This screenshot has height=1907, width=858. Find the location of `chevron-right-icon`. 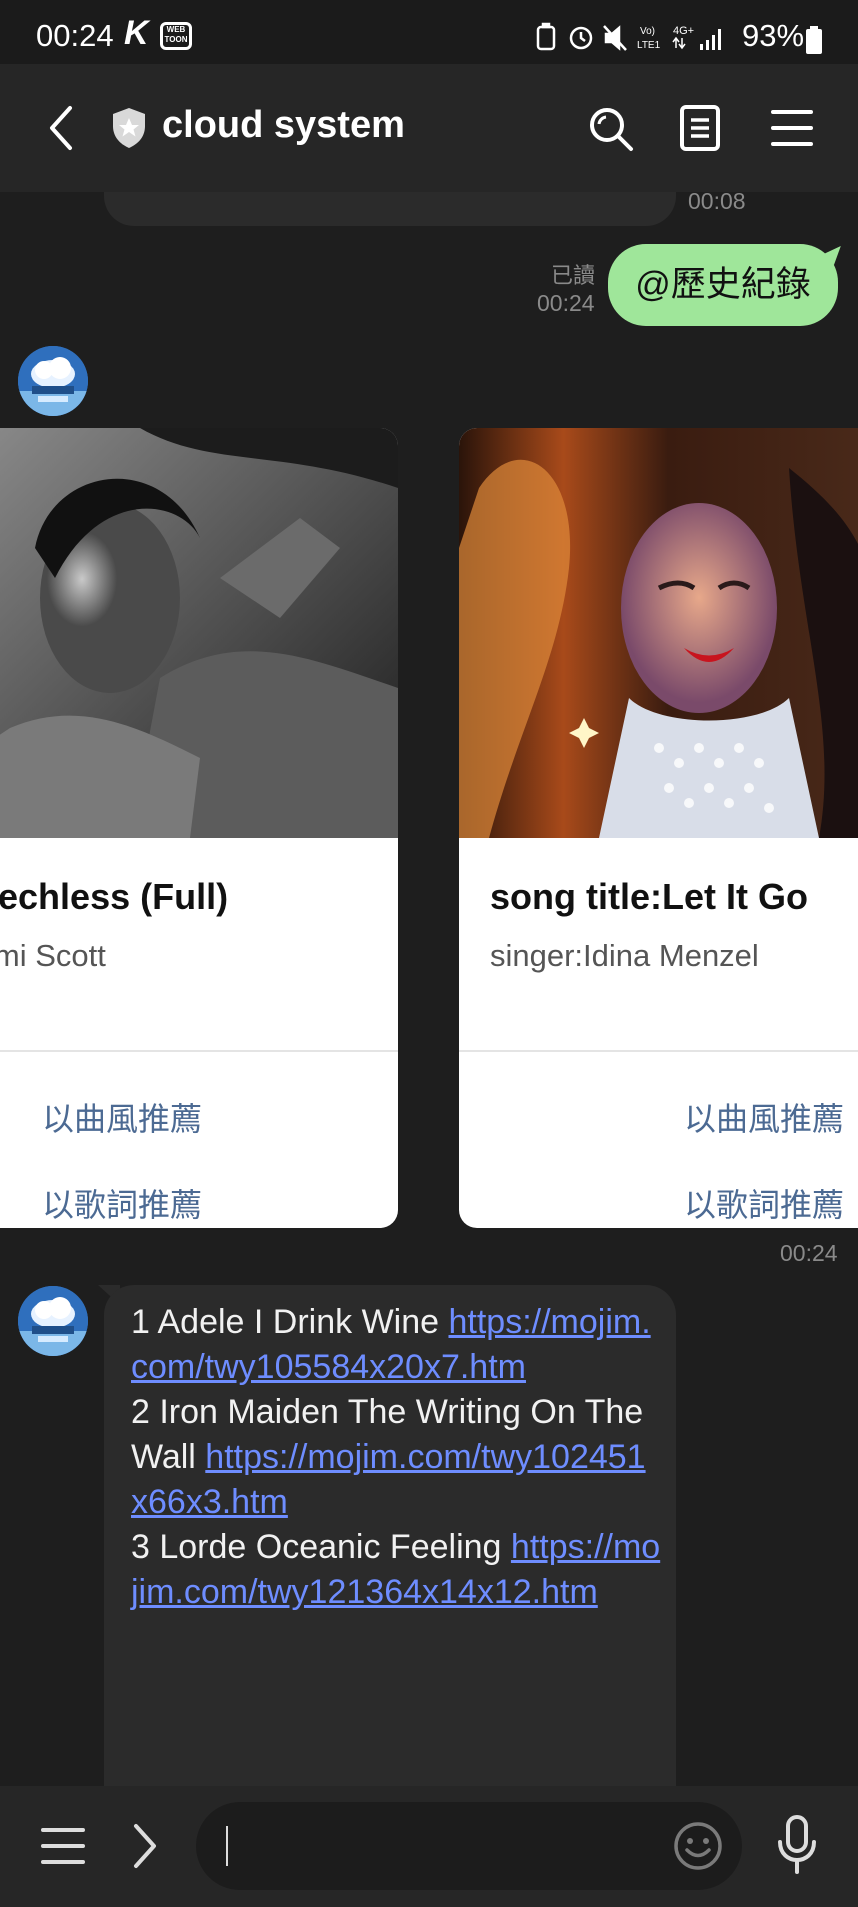

chevron-right-icon is located at coordinates (145, 1846).